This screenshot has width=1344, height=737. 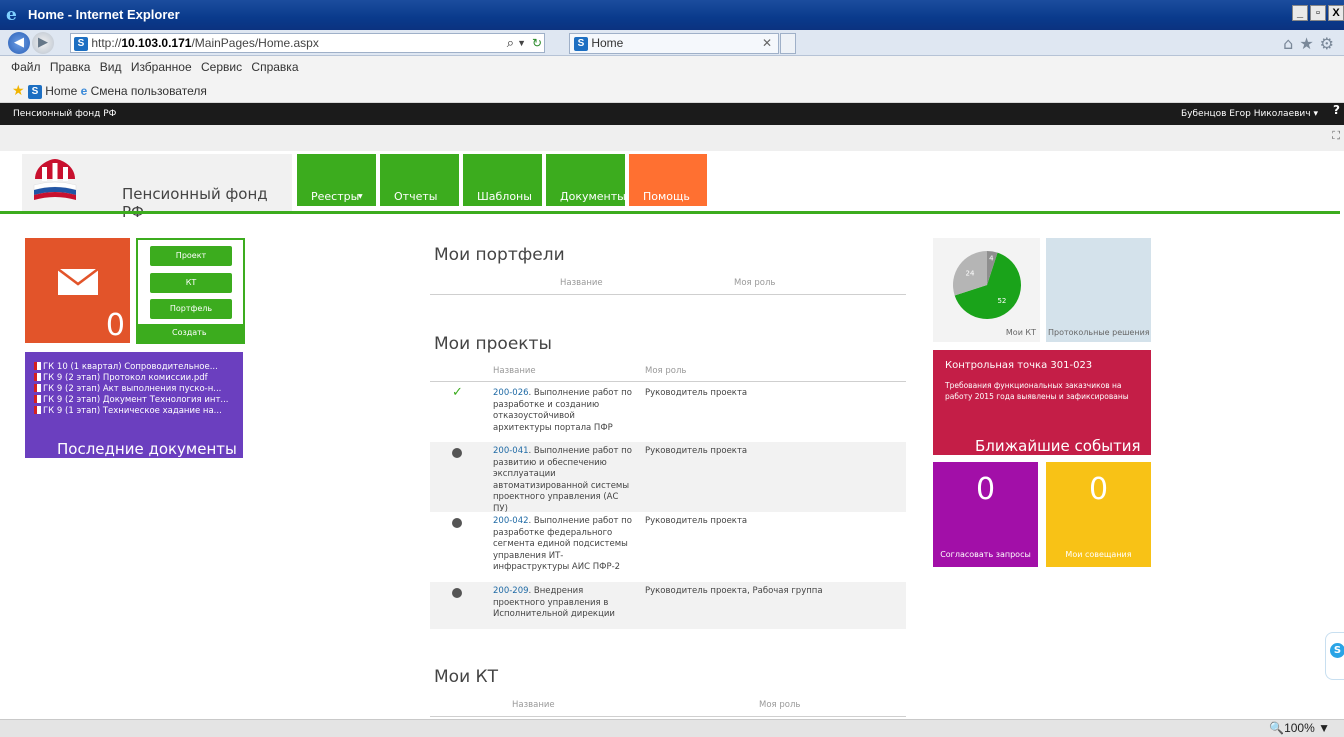 What do you see at coordinates (502, 180) in the screenshot?
I see `nav-templates: Шаблоны` at bounding box center [502, 180].